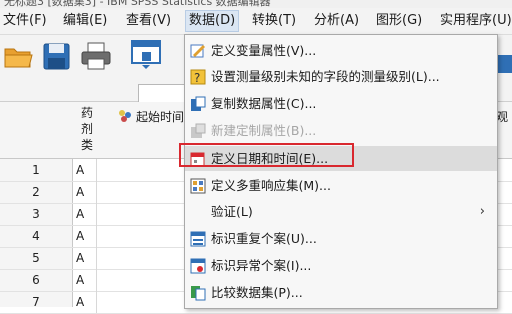 This screenshot has width=512, height=314. Describe the element at coordinates (36, 236) in the screenshot. I see `row-number: 4` at that location.